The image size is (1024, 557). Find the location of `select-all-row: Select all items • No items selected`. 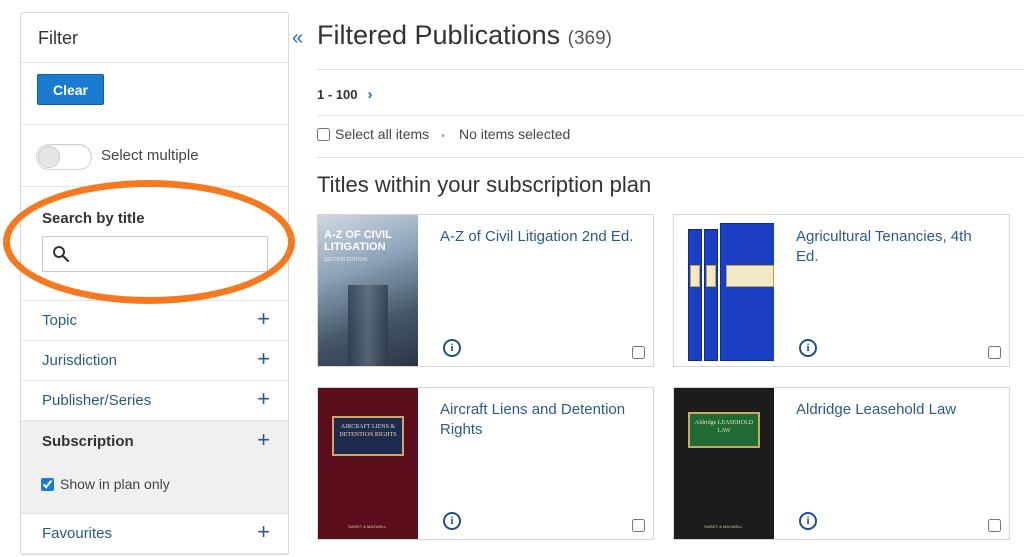

select-all-row: Select all items • No items selected is located at coordinates (443, 134).